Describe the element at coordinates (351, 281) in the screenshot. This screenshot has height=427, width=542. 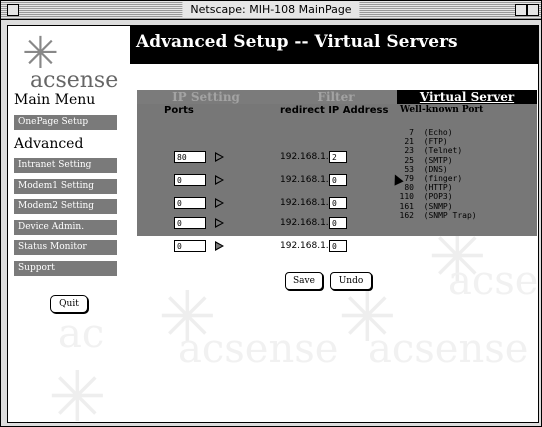
I see `undo-button: Undo` at that location.